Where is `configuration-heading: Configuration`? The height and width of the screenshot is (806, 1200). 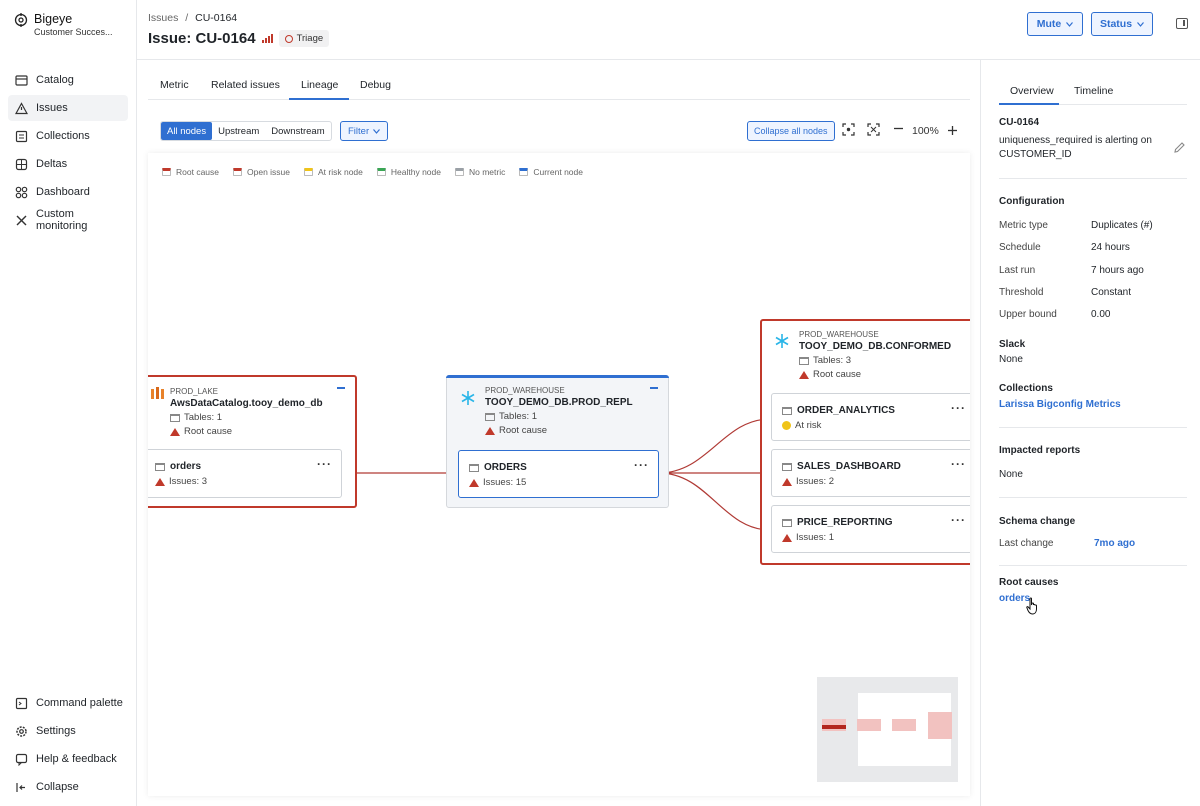
configuration-heading: Configuration is located at coordinates (1032, 201).